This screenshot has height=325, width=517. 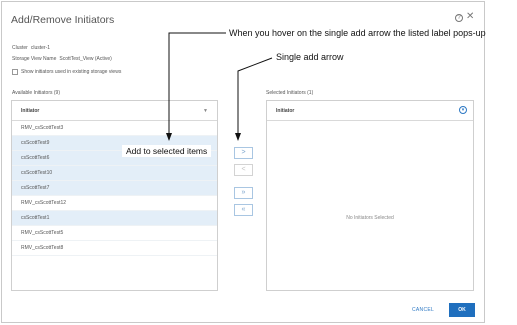 I want to click on callout-lines, so click(x=219, y=86).